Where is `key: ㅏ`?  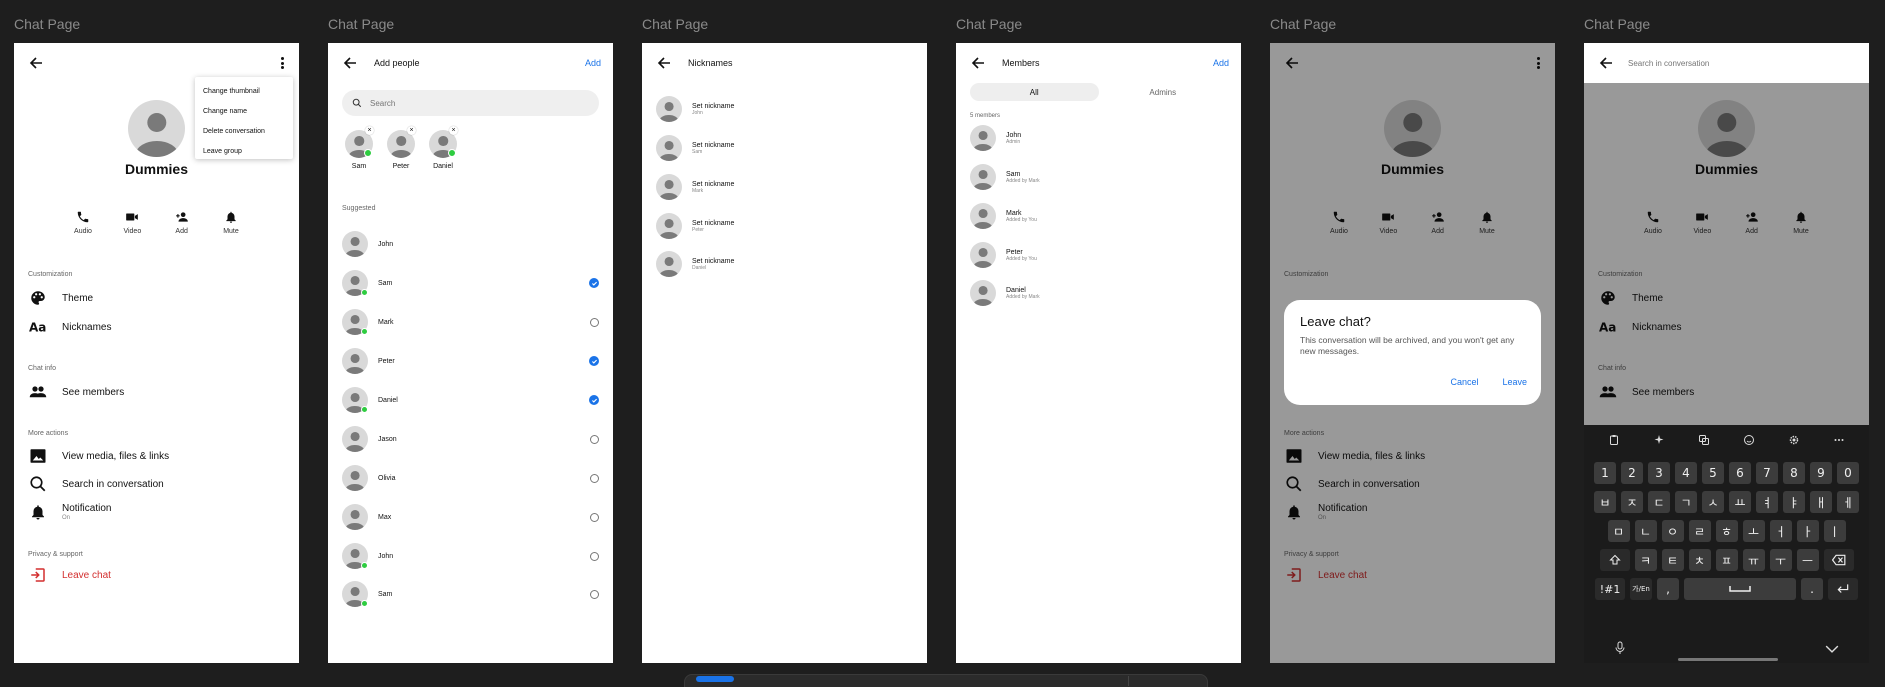 key: ㅏ is located at coordinates (1807, 531).